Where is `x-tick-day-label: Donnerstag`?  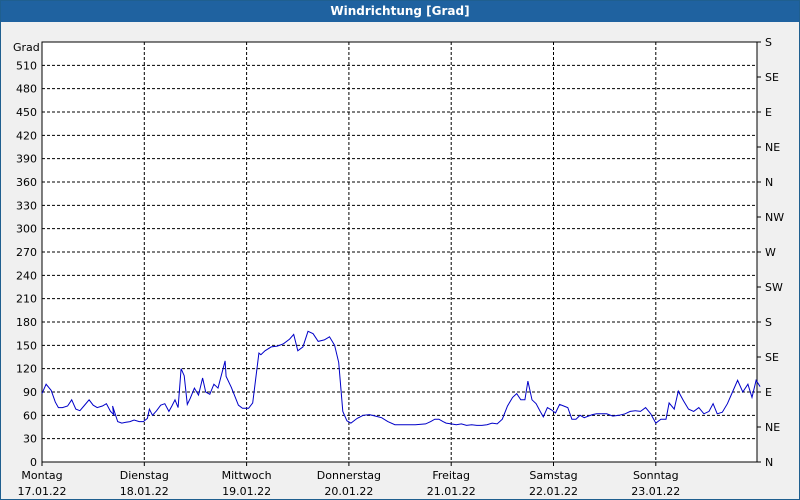 x-tick-day-label: Donnerstag is located at coordinates (349, 475).